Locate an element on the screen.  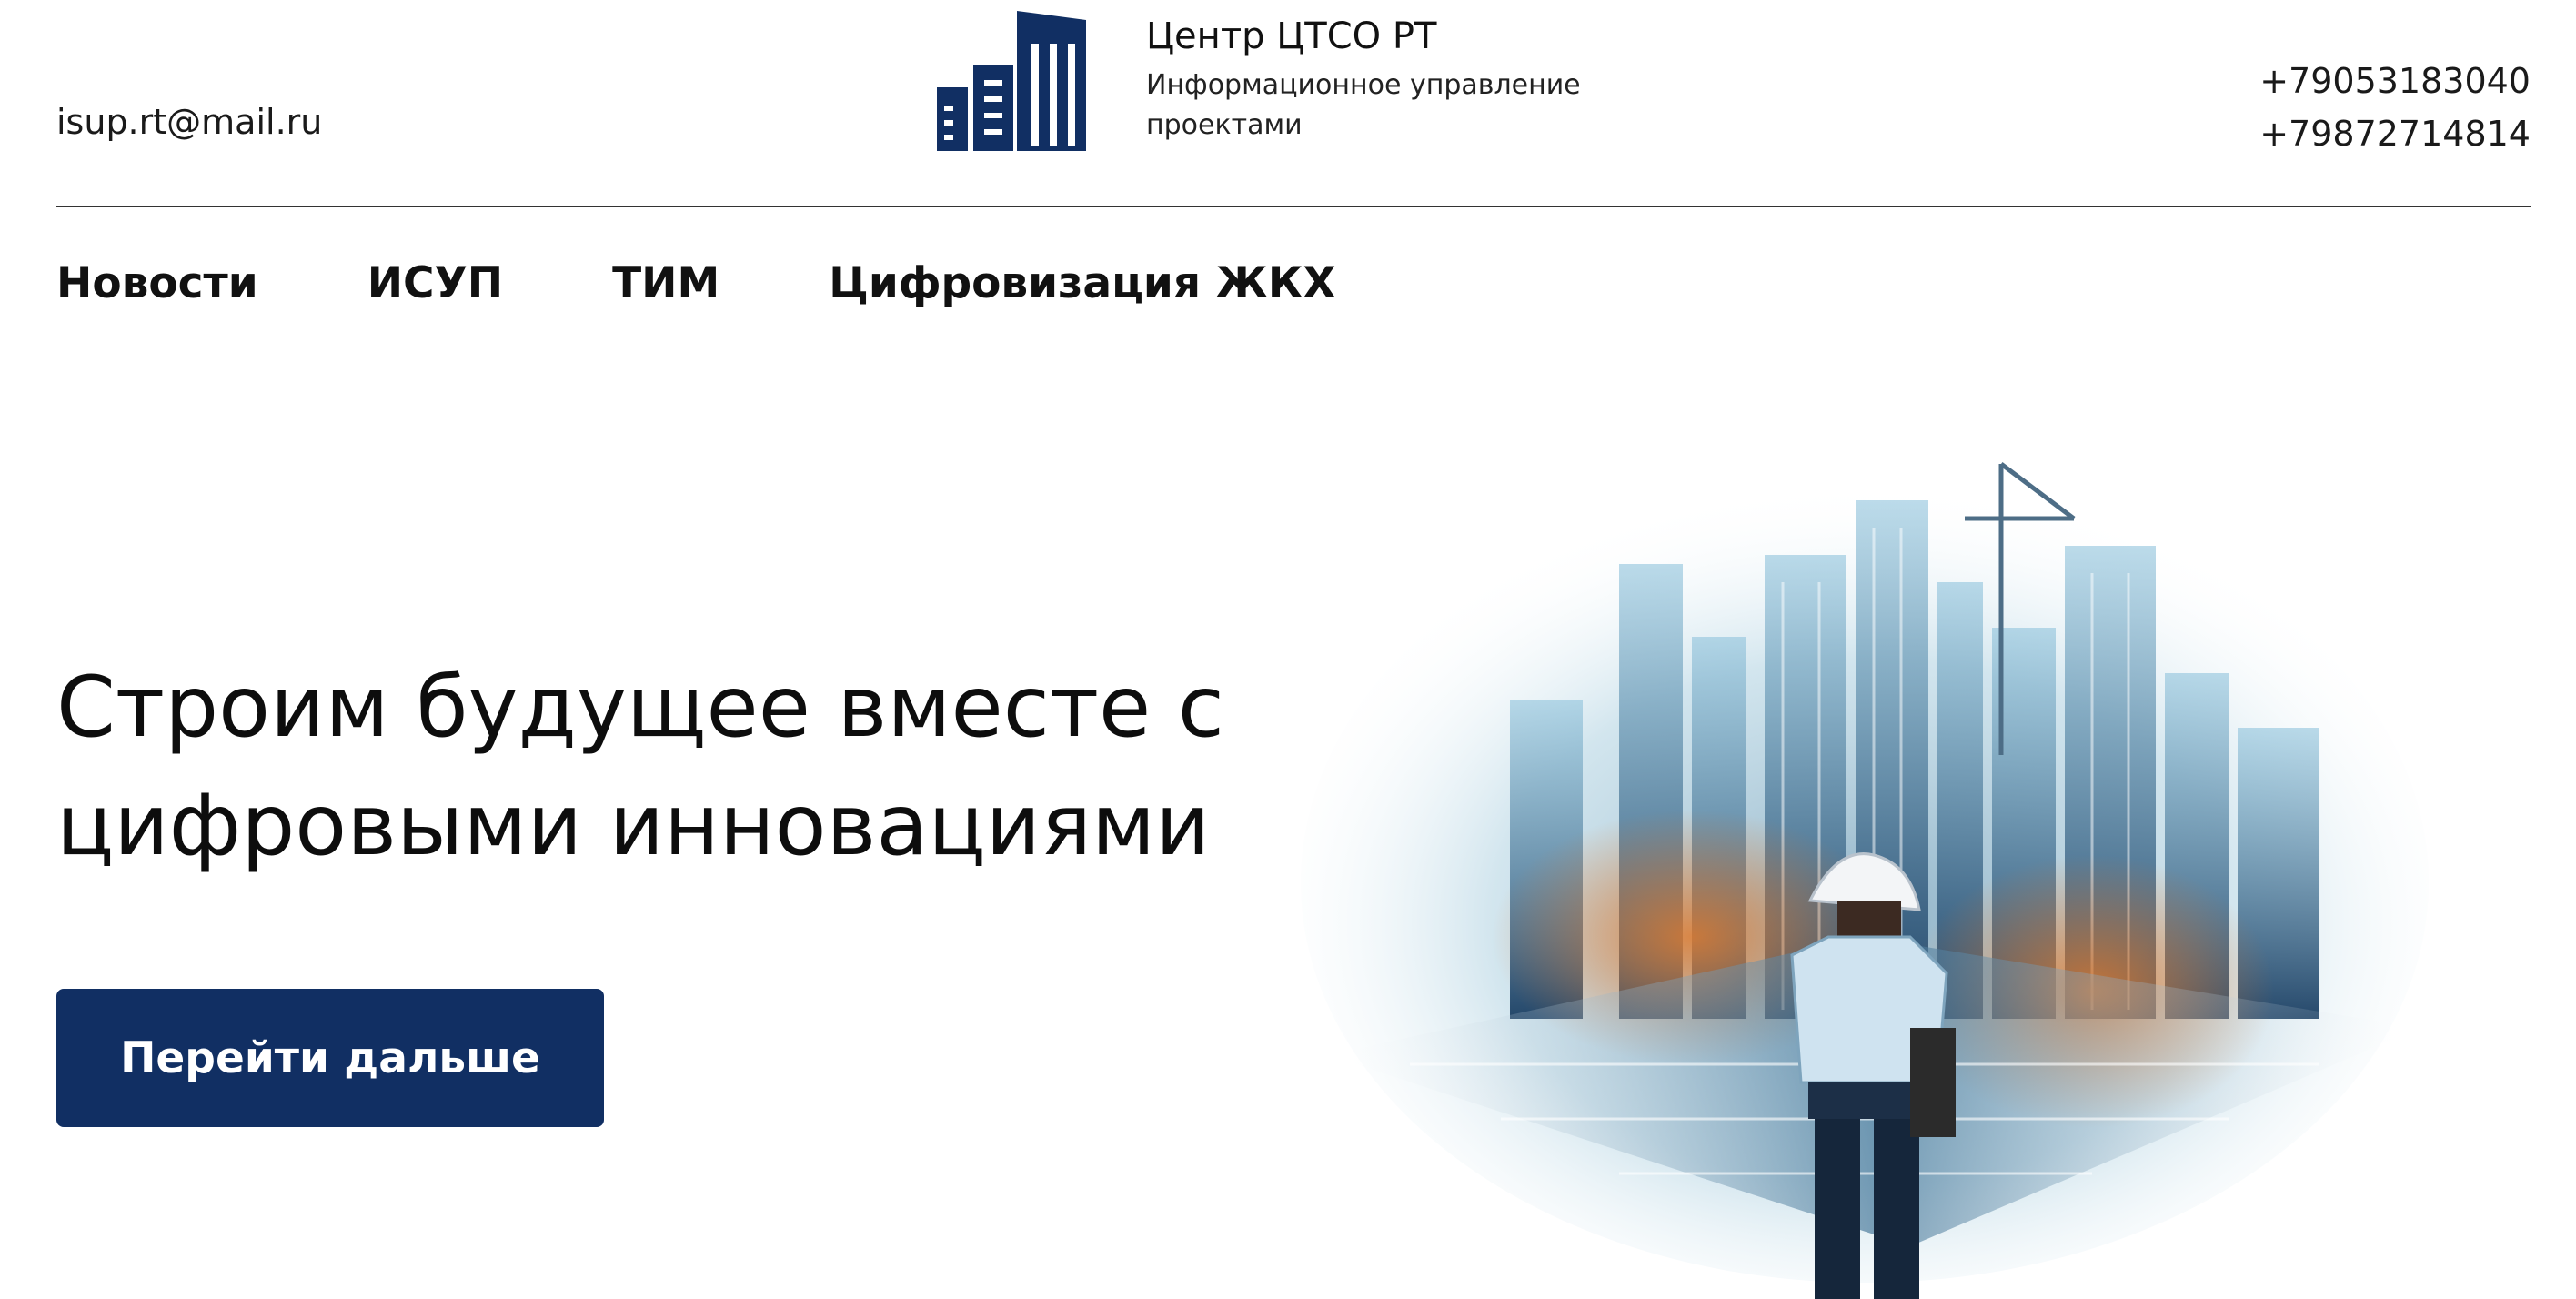
cta-button: Перейти дальше is located at coordinates (330, 1058).